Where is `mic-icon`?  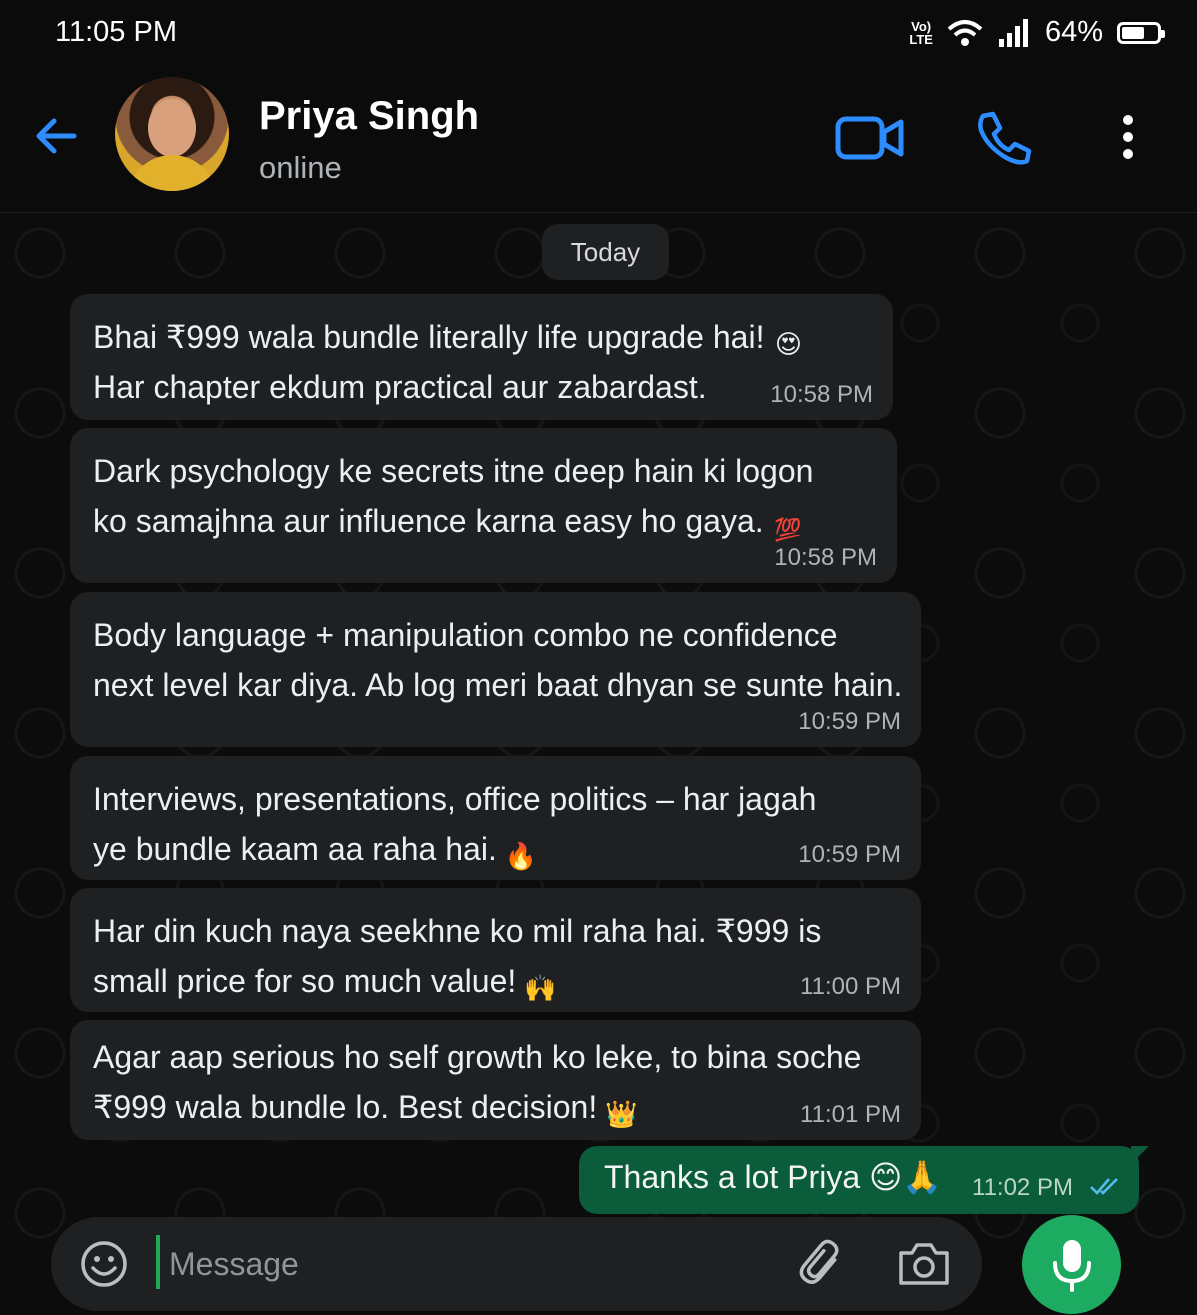 mic-icon is located at coordinates (1072, 1266).